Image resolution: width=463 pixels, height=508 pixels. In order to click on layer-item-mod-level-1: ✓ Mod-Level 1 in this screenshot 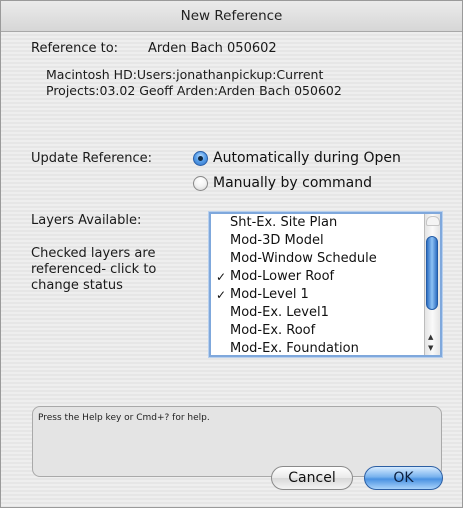, I will do `click(325, 295)`.